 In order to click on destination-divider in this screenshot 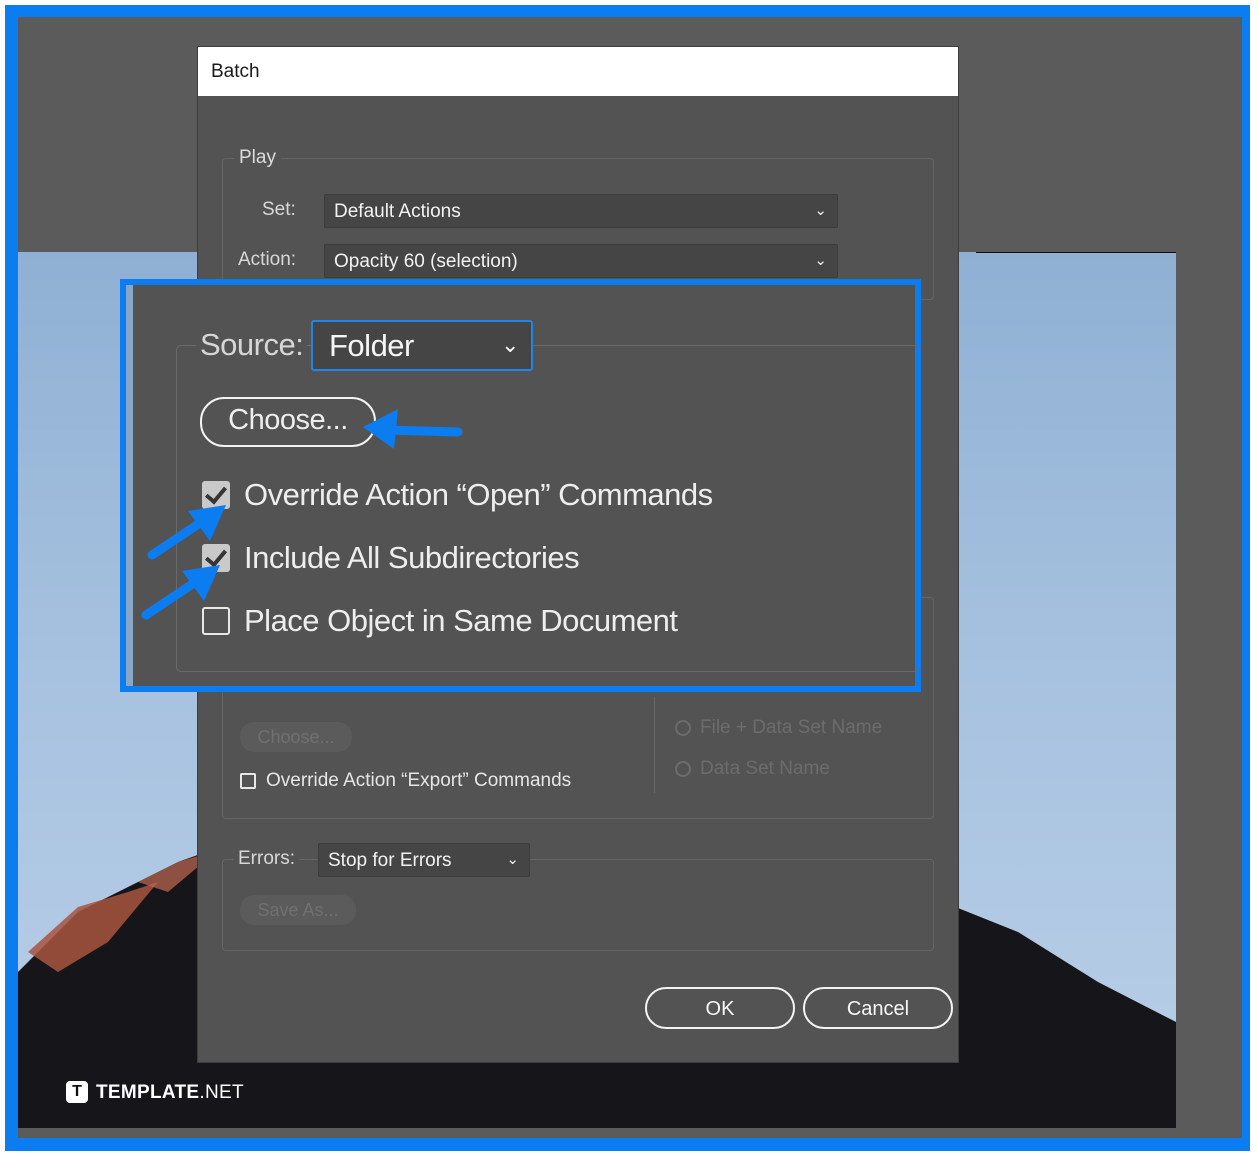, I will do `click(654, 745)`.